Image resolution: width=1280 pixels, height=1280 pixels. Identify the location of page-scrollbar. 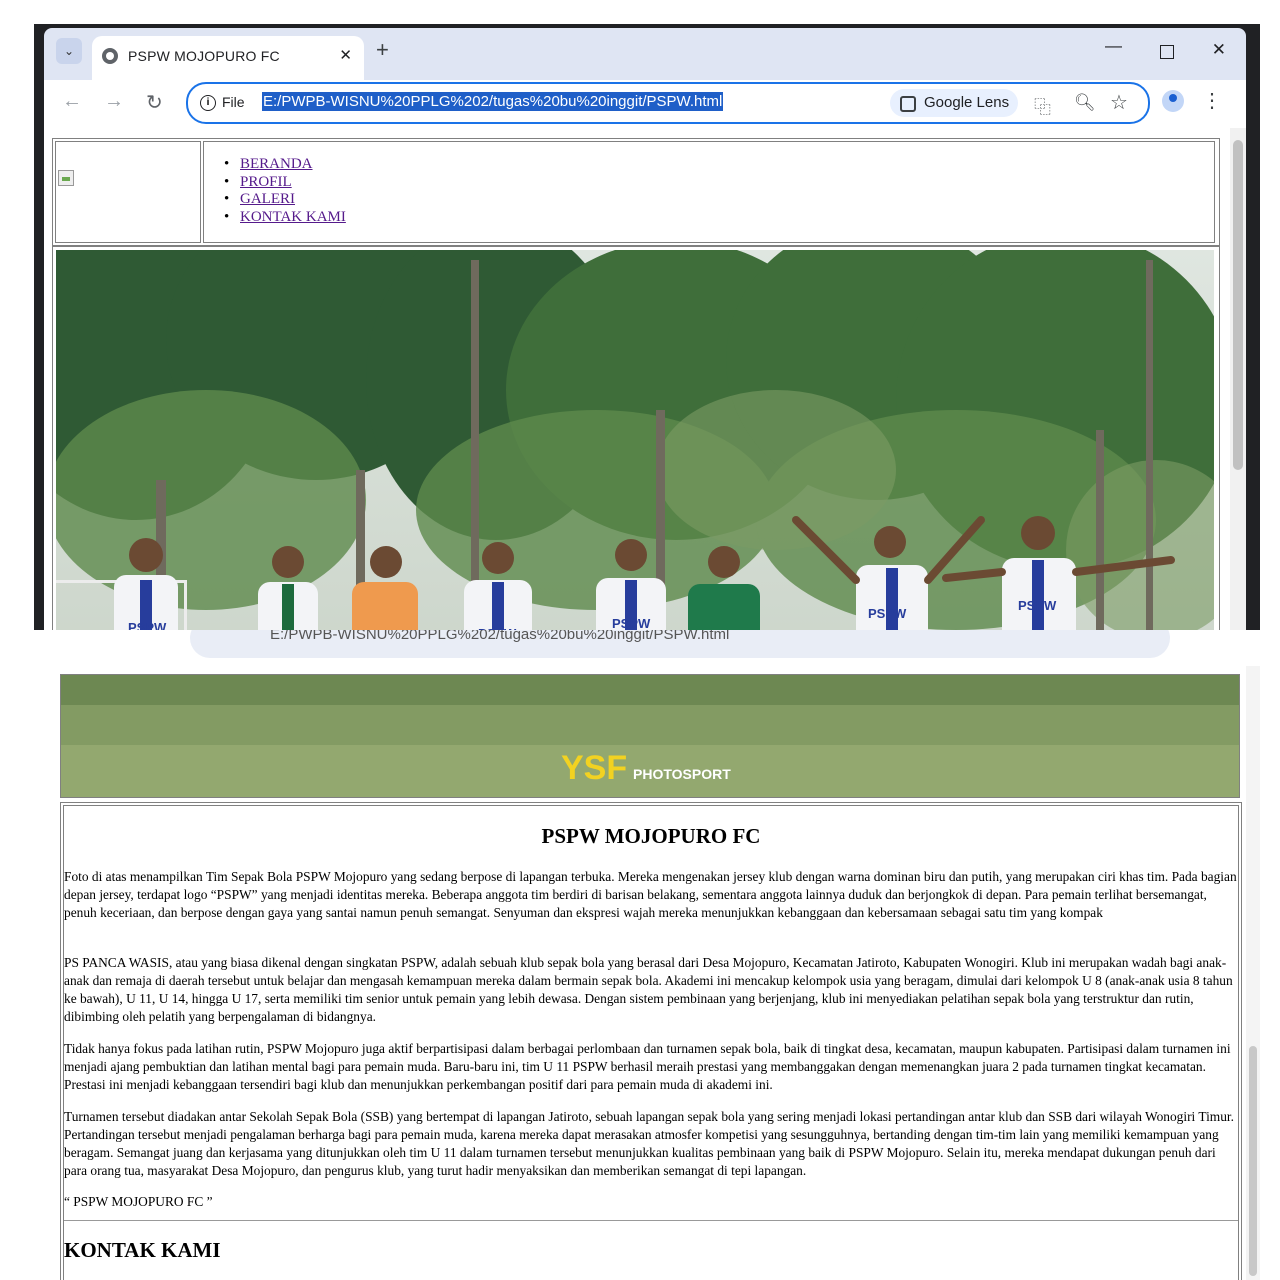
(1238, 379).